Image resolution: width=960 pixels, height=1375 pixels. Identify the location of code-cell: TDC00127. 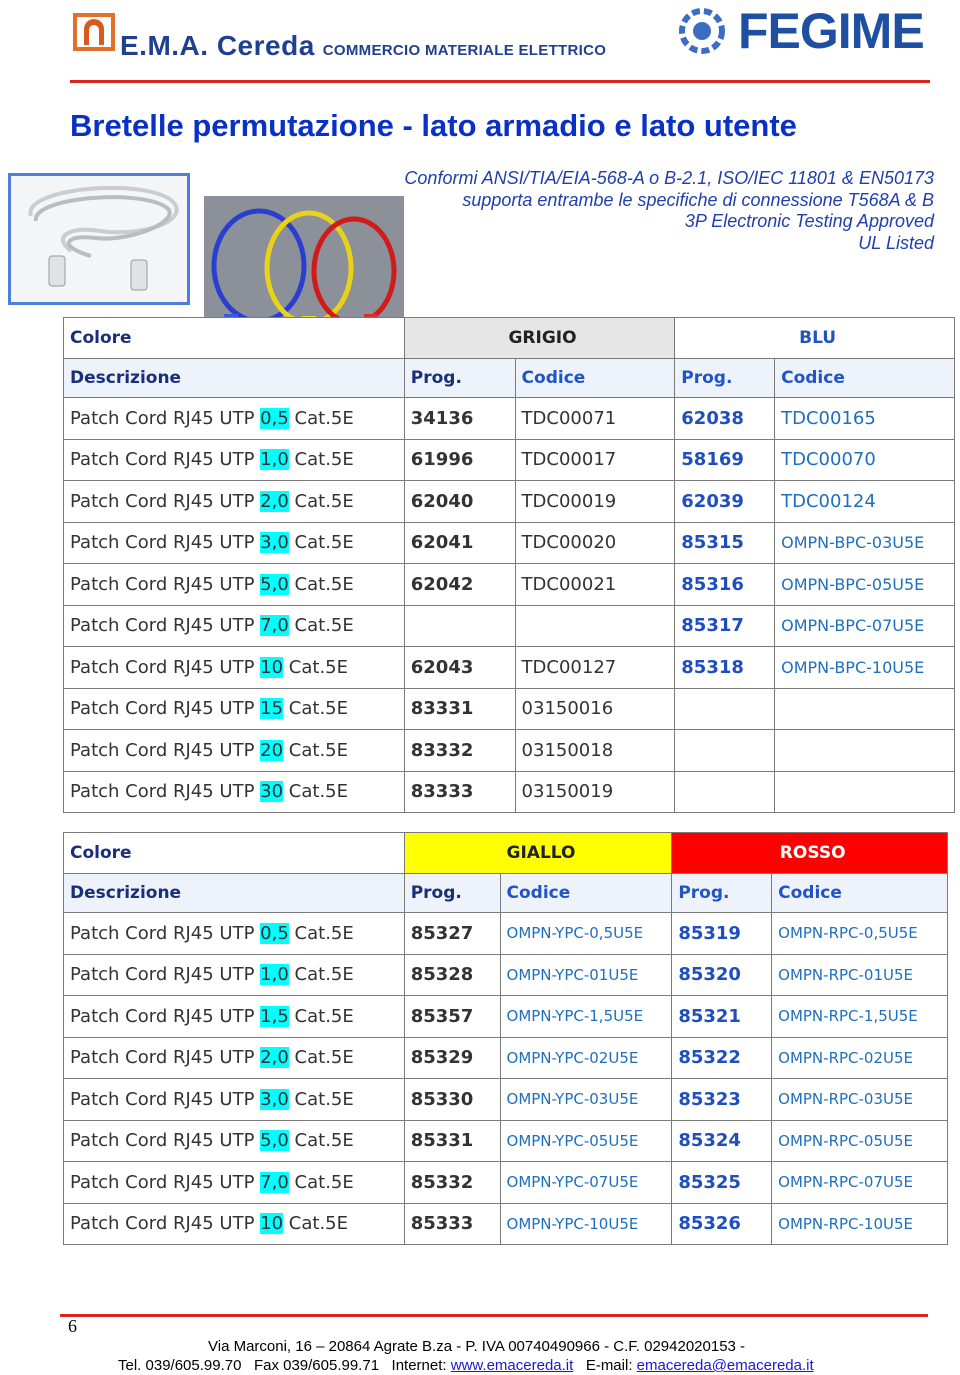
(595, 667).